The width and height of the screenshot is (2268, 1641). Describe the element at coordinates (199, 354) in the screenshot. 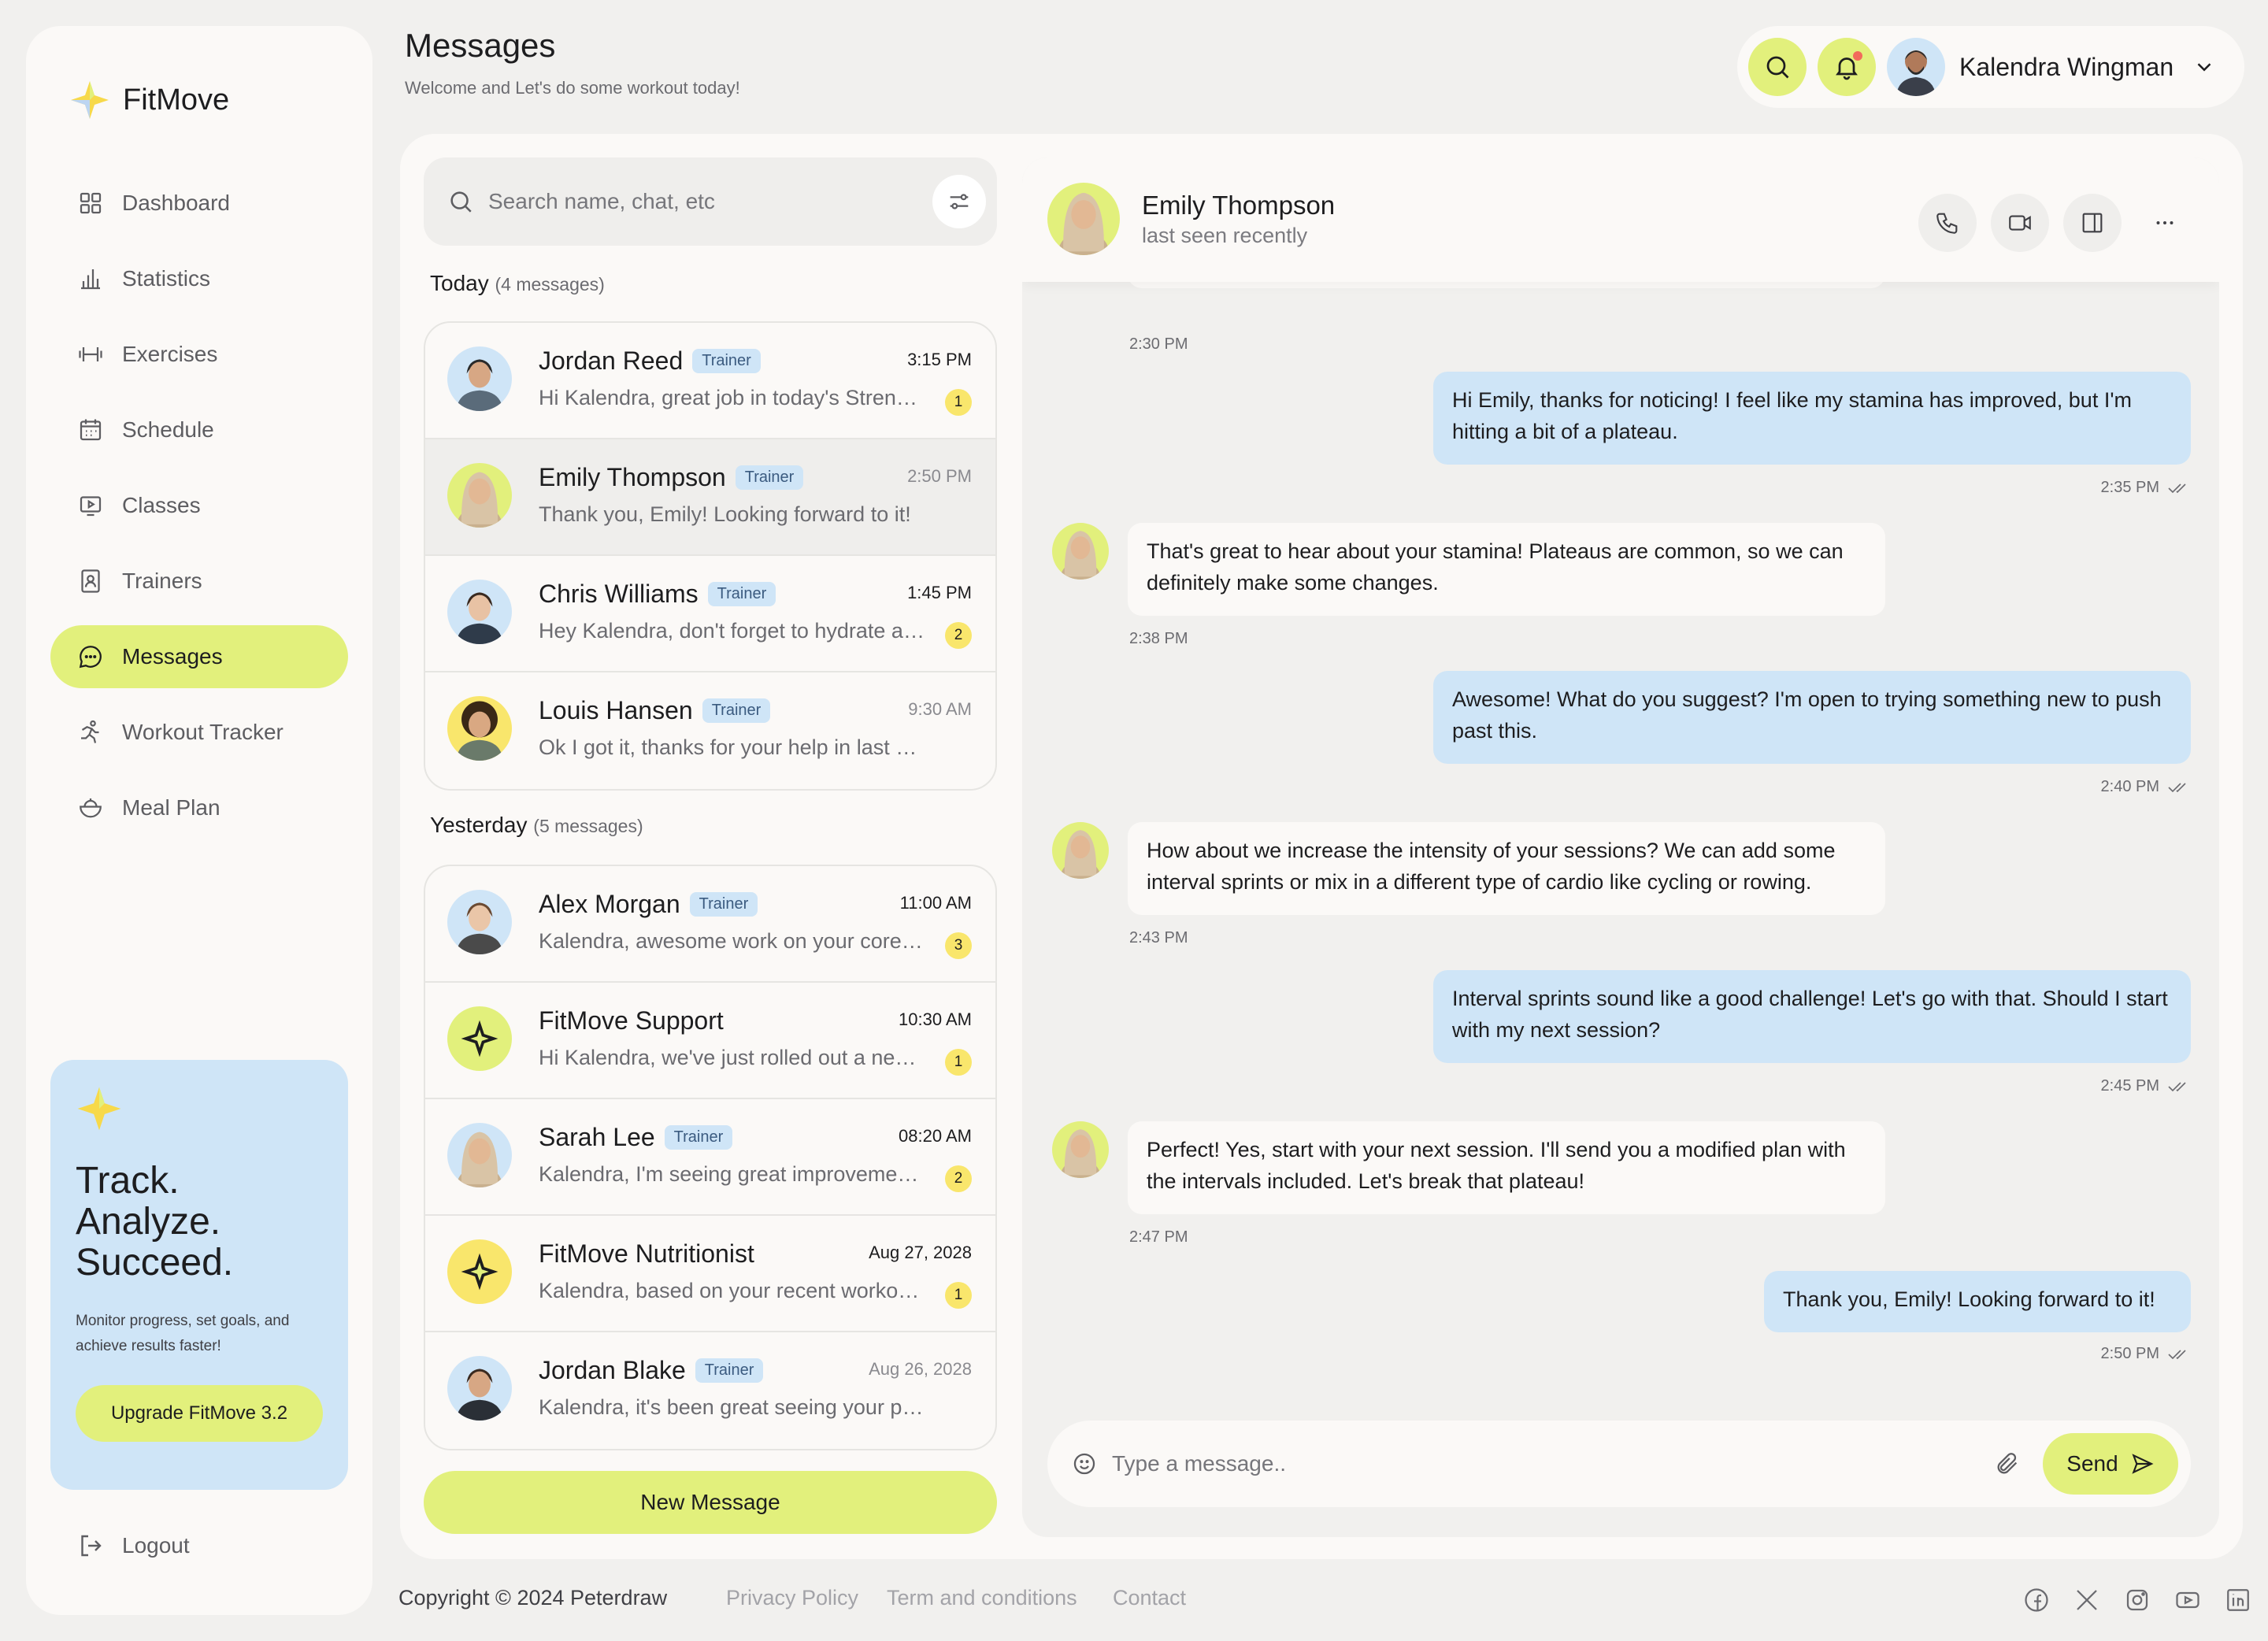

I see `sidebar-item-exercises: Exercises` at that location.